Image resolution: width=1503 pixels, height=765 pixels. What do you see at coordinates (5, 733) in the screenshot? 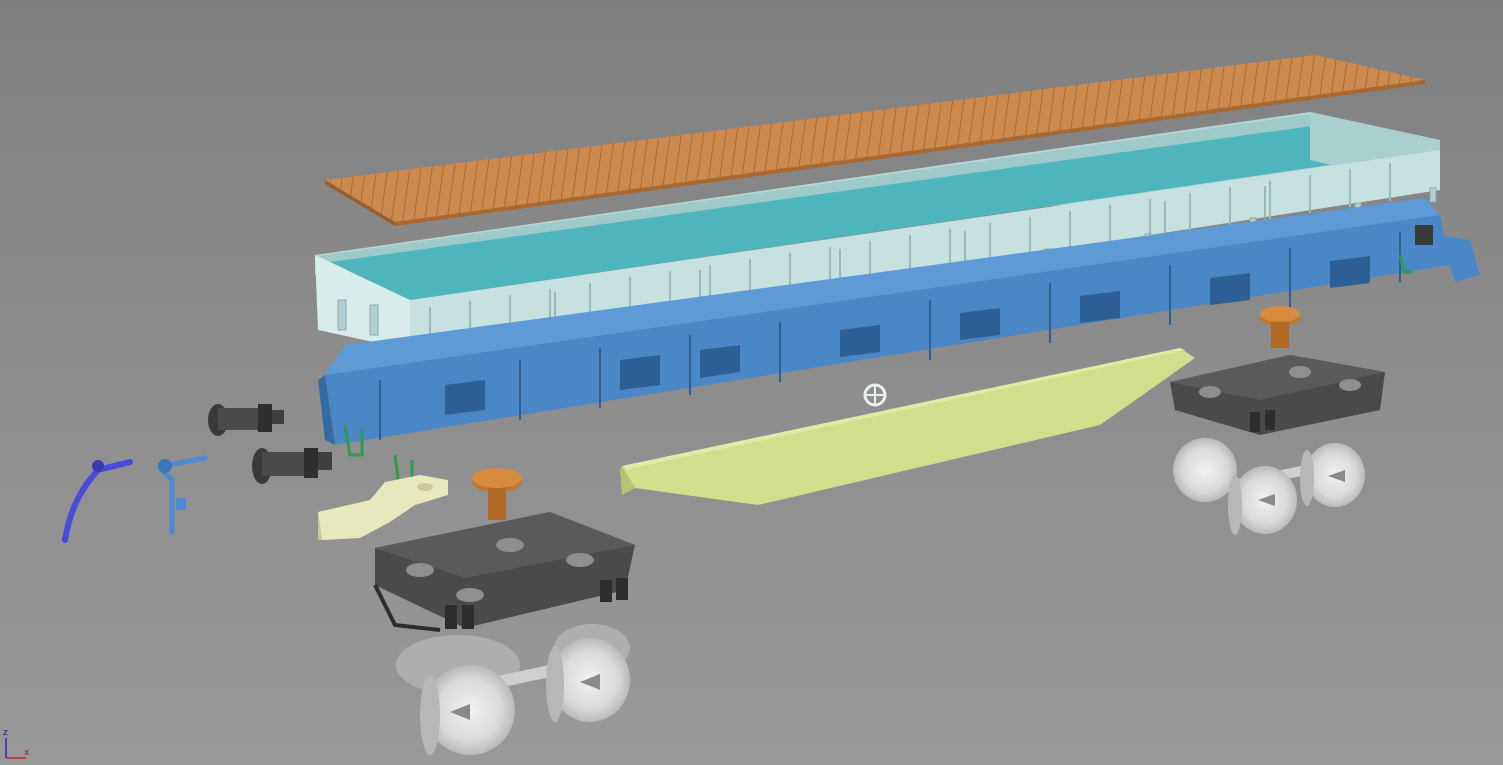
I see `axis-label-z: z` at bounding box center [5, 733].